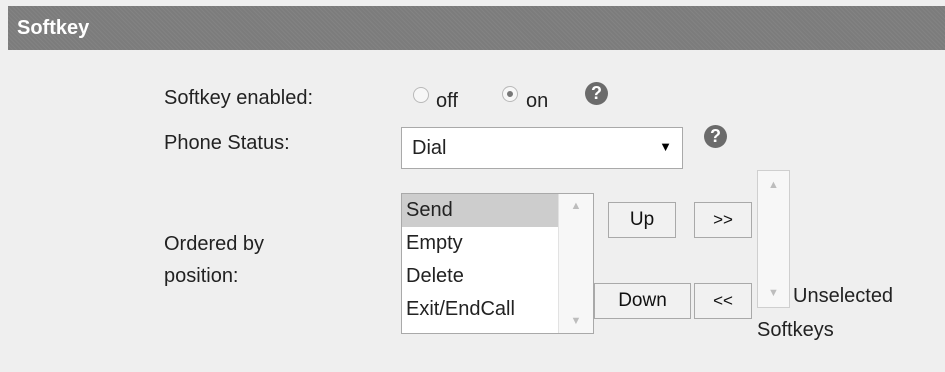 Image resolution: width=945 pixels, height=372 pixels. Describe the element at coordinates (665, 146) in the screenshot. I see `dropdown-arrow-icon: ▼` at that location.